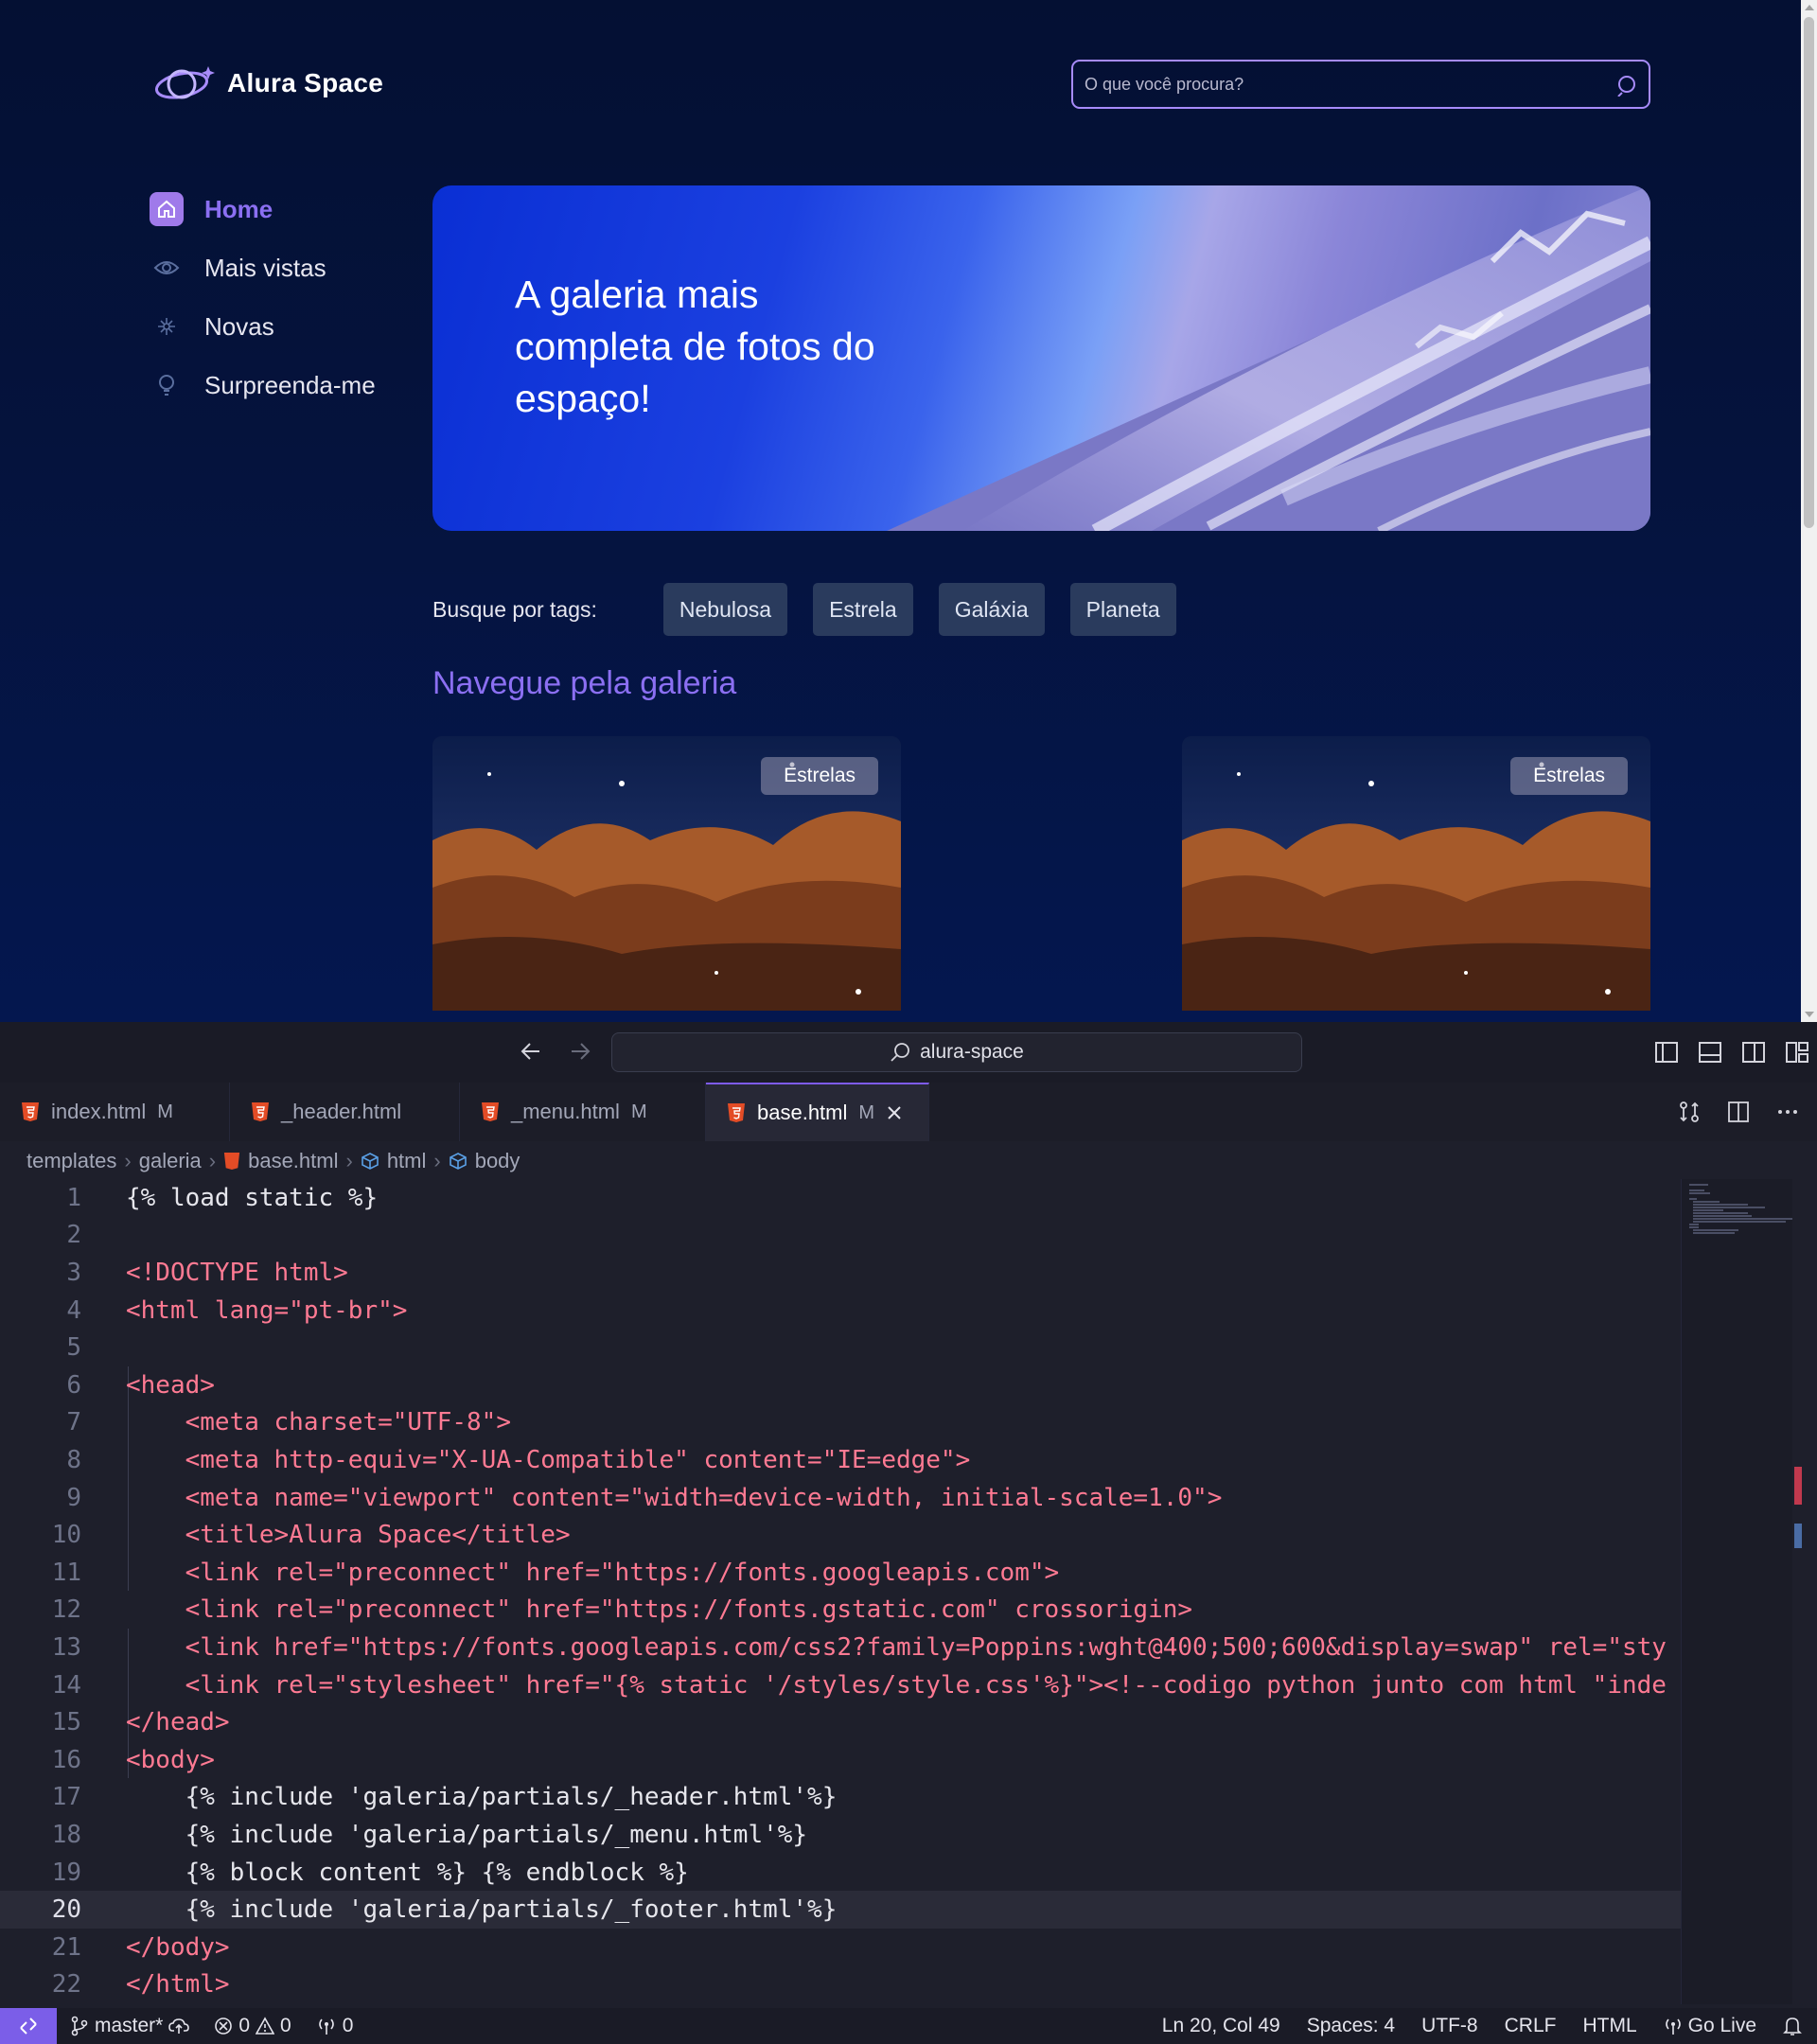 The width and height of the screenshot is (1817, 2044). I want to click on cursor-position: Ln 20, Col 49, so click(1221, 2026).